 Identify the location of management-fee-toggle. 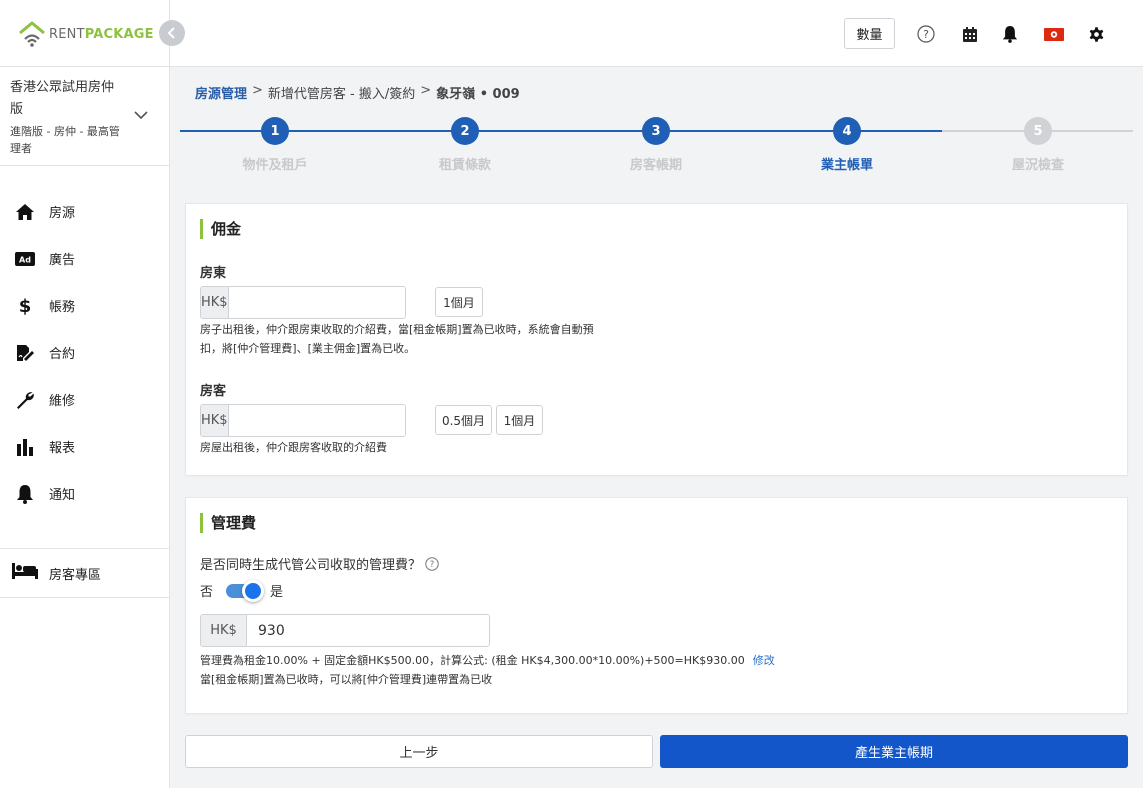
(245, 590).